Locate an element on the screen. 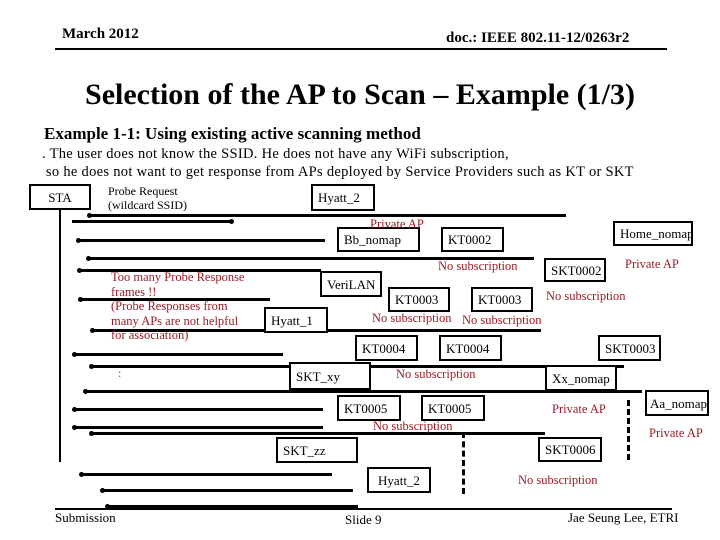 The width and height of the screenshot is (720, 540). ap-box-skt0003: SKT0003 is located at coordinates (629, 348).